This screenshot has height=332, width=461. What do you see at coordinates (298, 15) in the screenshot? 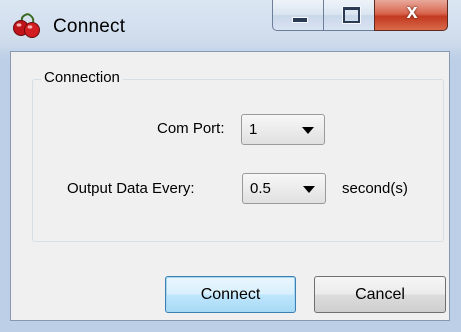
I see `minimize-button` at bounding box center [298, 15].